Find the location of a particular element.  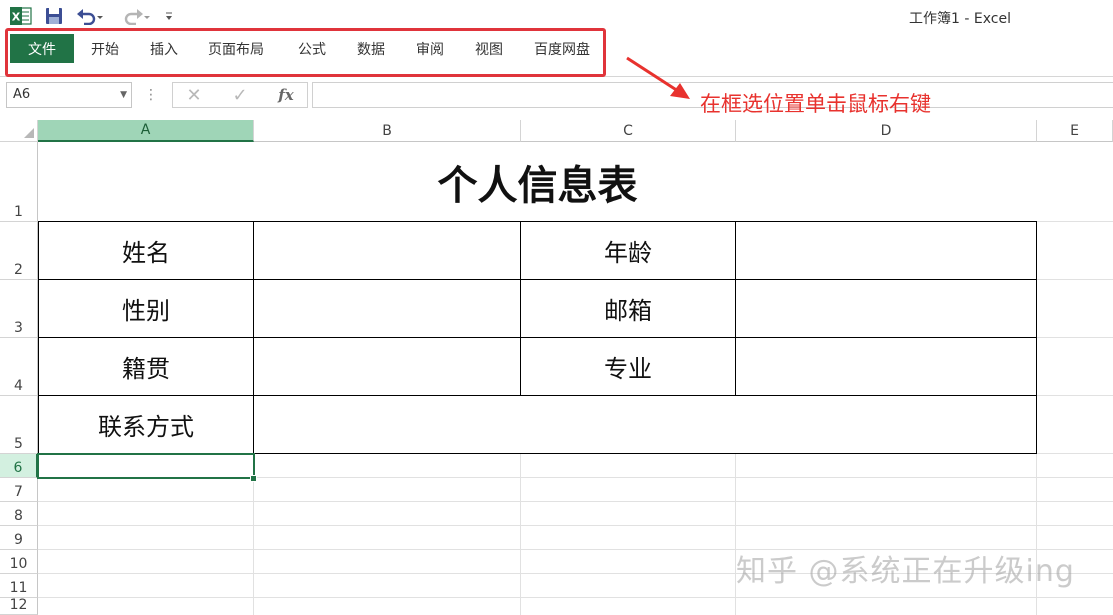

svg-text: X is located at coordinates (16, 17).